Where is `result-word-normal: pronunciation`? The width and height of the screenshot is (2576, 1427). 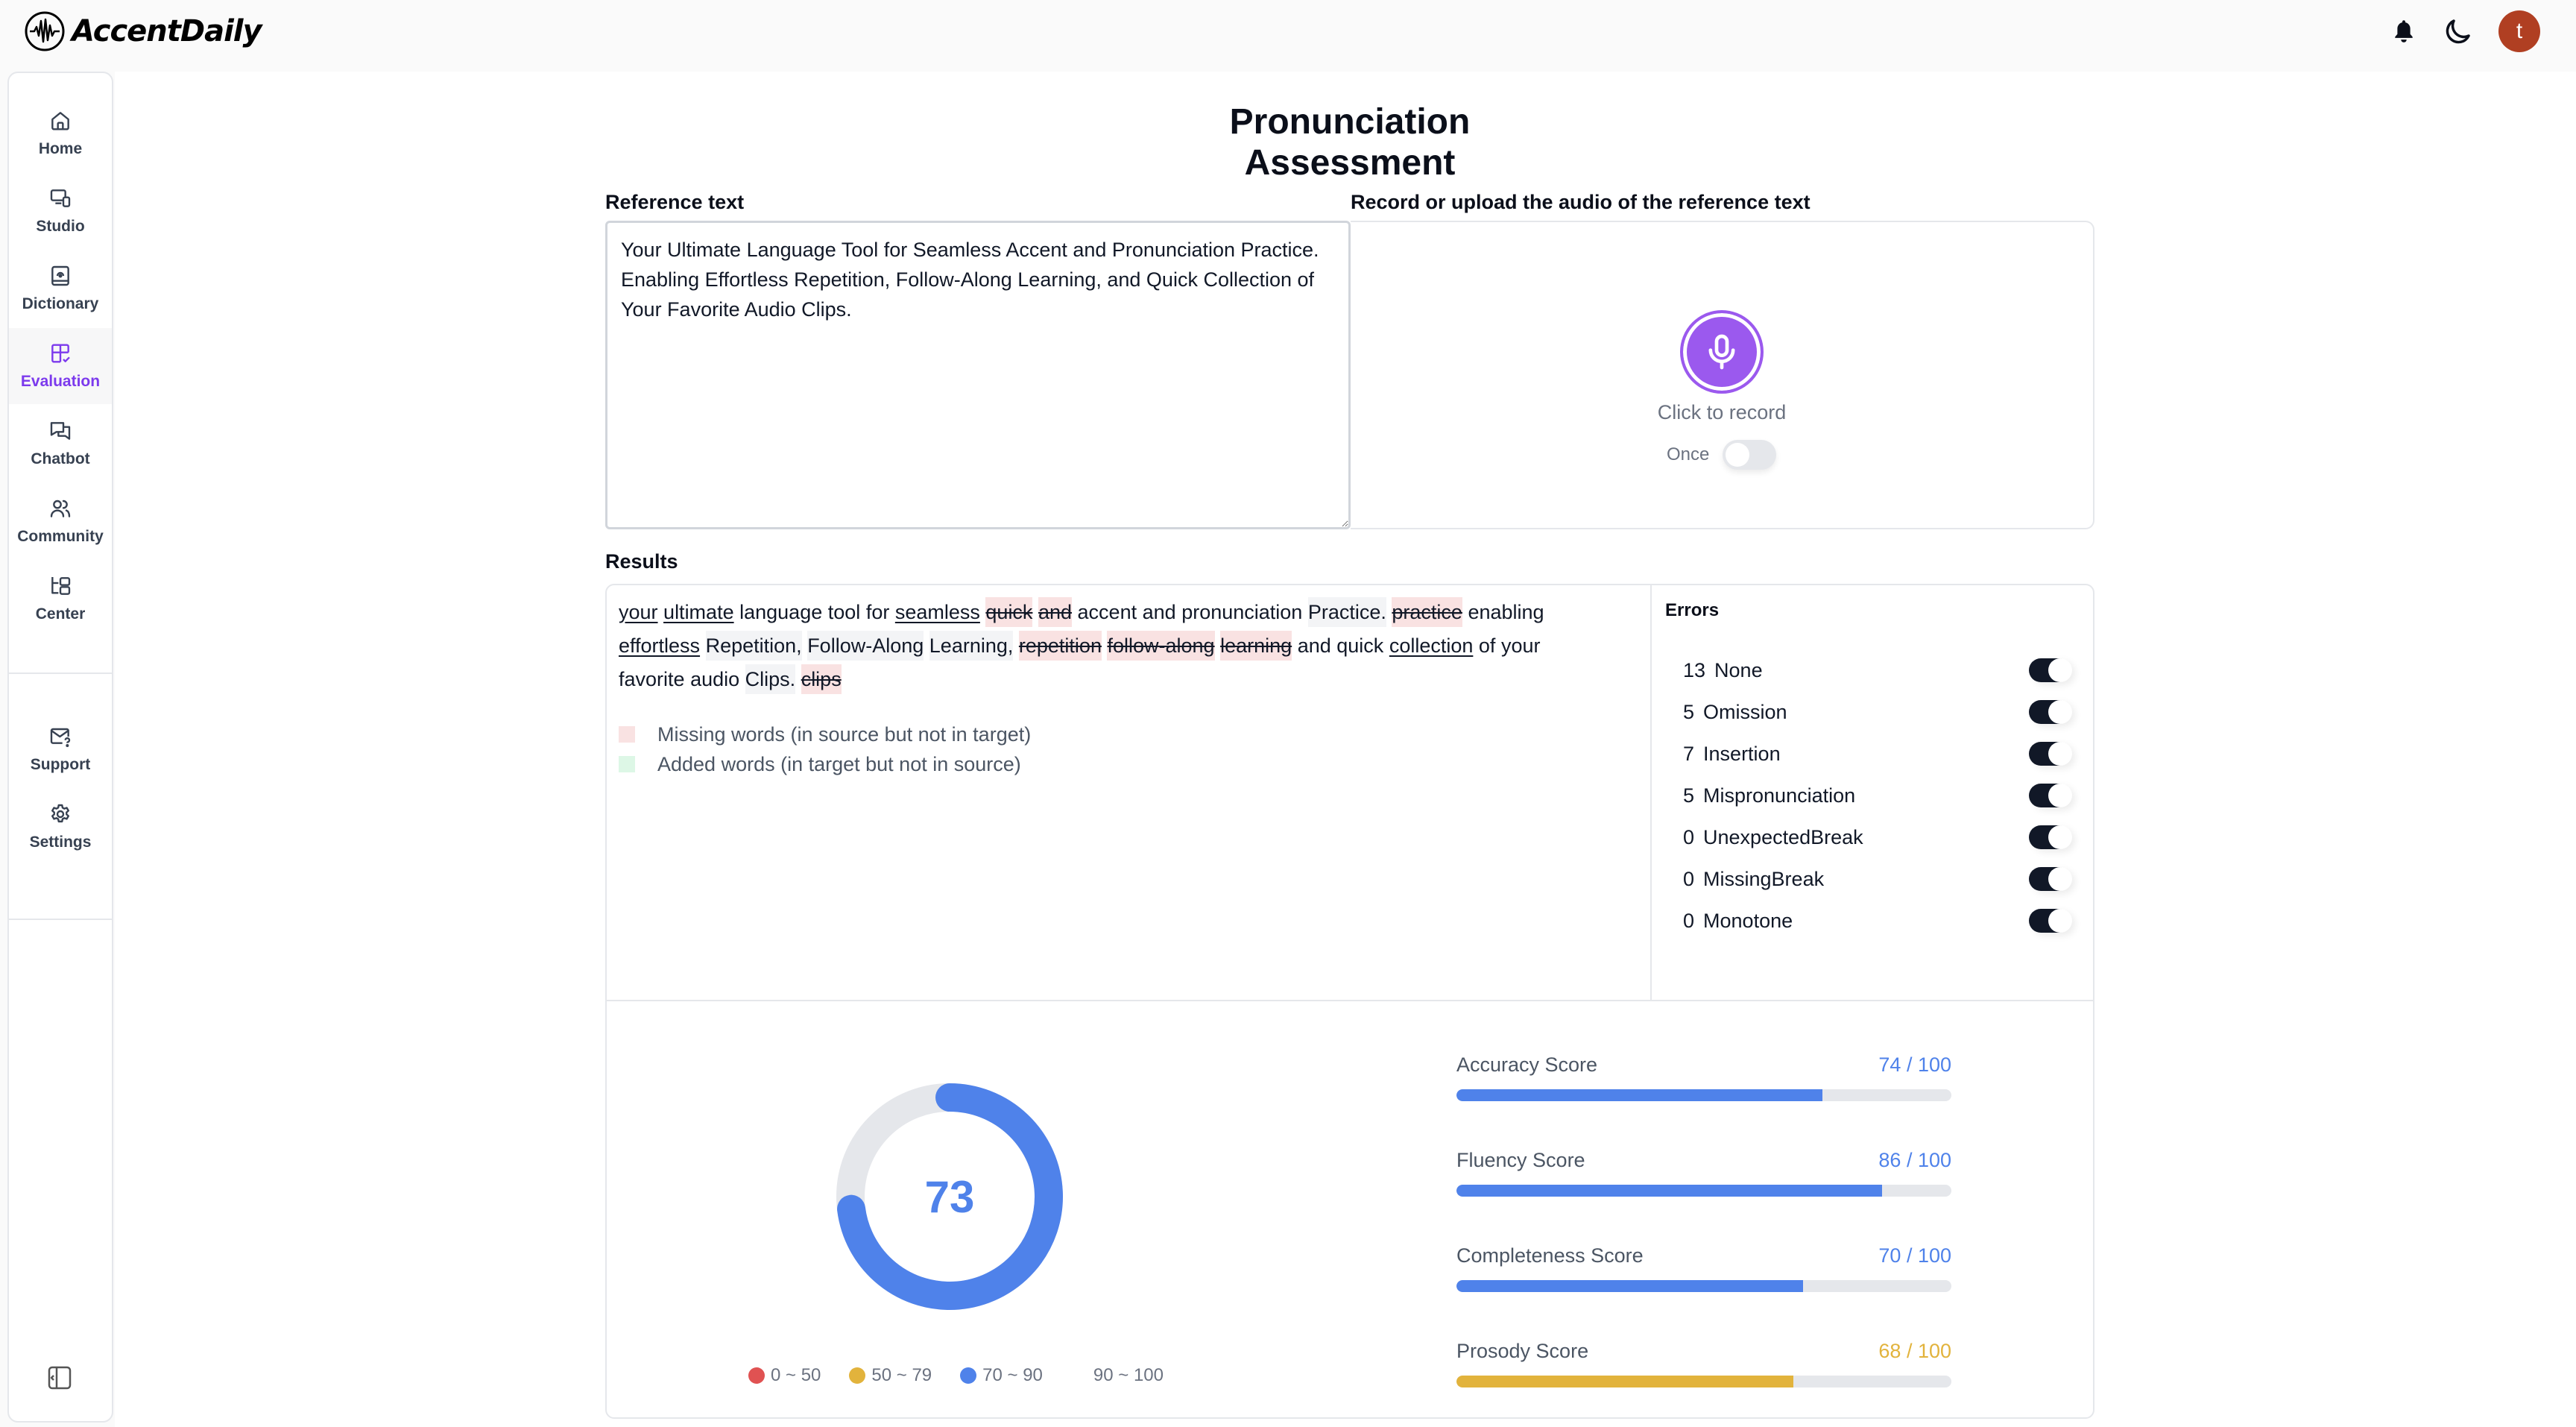
result-word-normal: pronunciation is located at coordinates (1241, 612).